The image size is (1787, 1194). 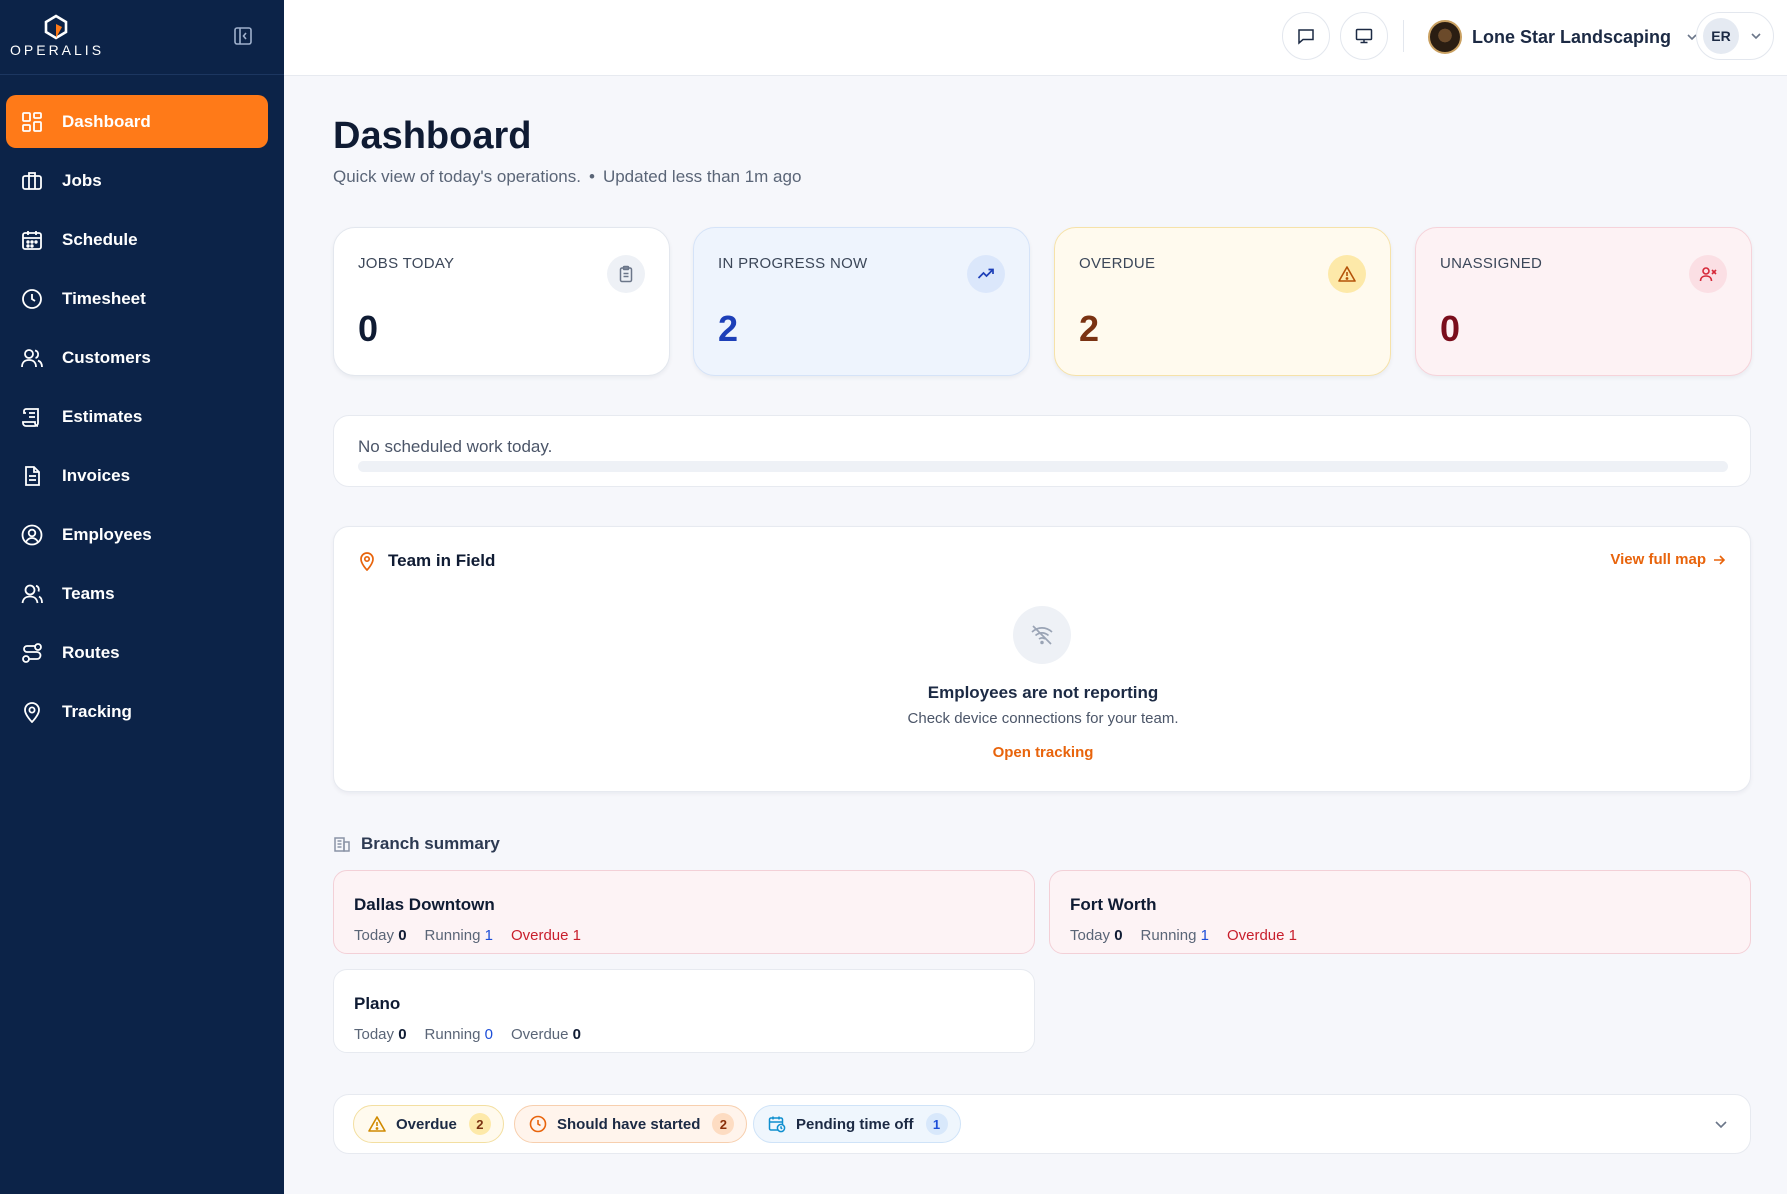 I want to click on collapse-sidebar-icon, so click(x=243, y=36).